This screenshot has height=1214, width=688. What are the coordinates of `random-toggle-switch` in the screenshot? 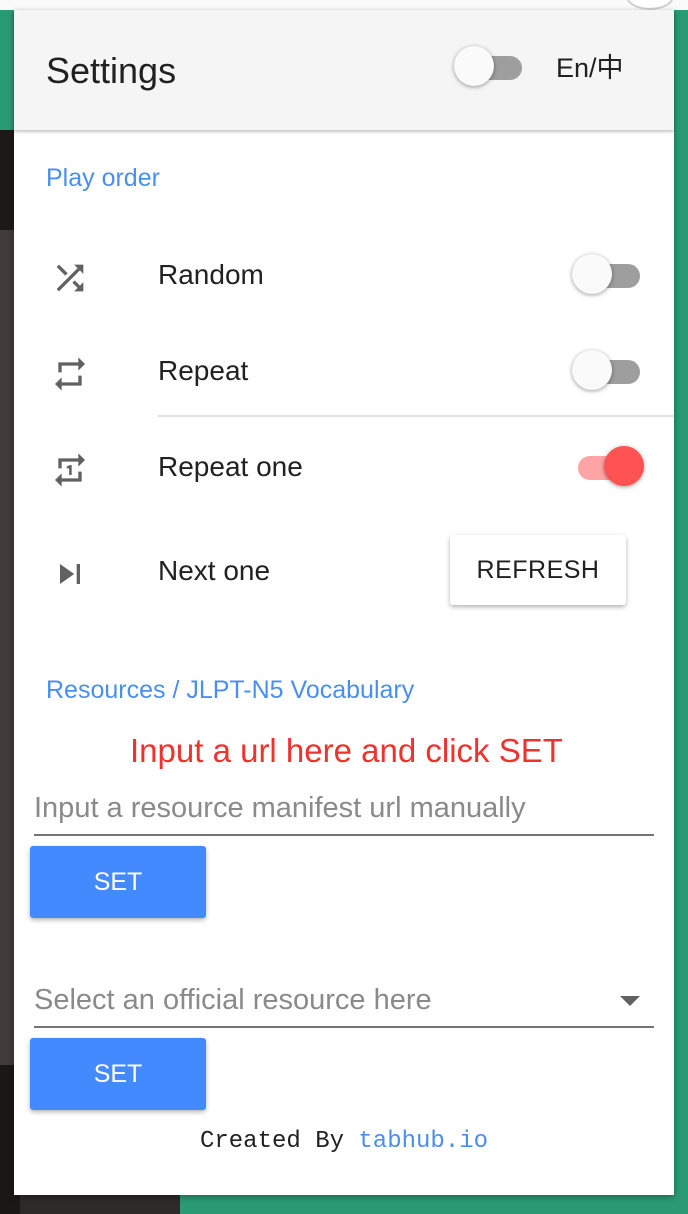 It's located at (608, 274).